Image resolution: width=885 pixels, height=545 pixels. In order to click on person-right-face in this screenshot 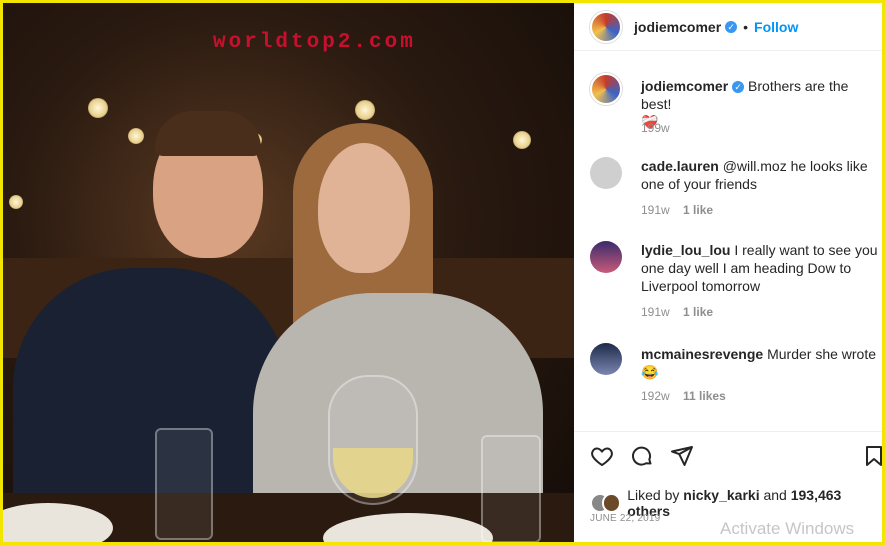, I will do `click(364, 208)`.